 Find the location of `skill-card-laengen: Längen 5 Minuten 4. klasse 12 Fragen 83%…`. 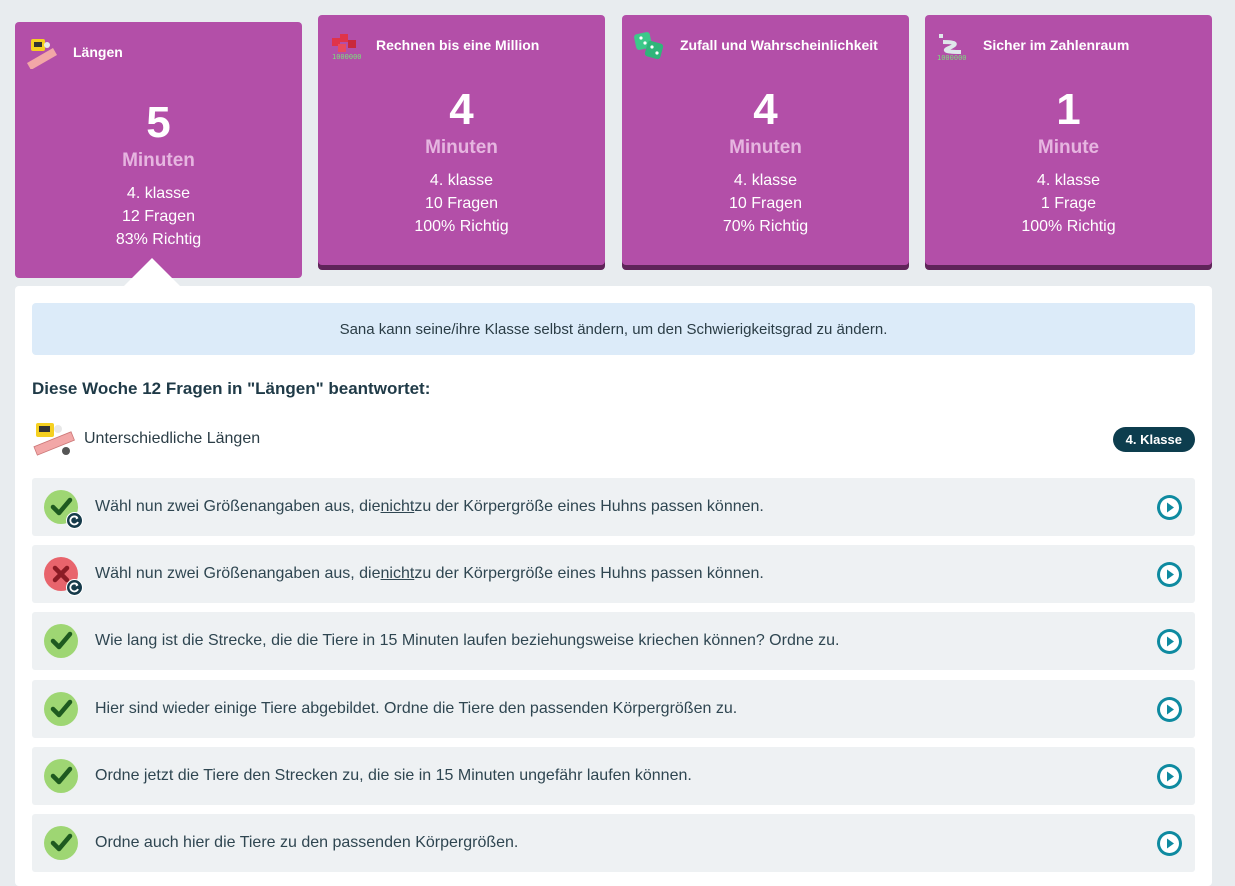

skill-card-laengen: Längen 5 Minuten 4. klasse 12 Fragen 83%… is located at coordinates (158, 150).